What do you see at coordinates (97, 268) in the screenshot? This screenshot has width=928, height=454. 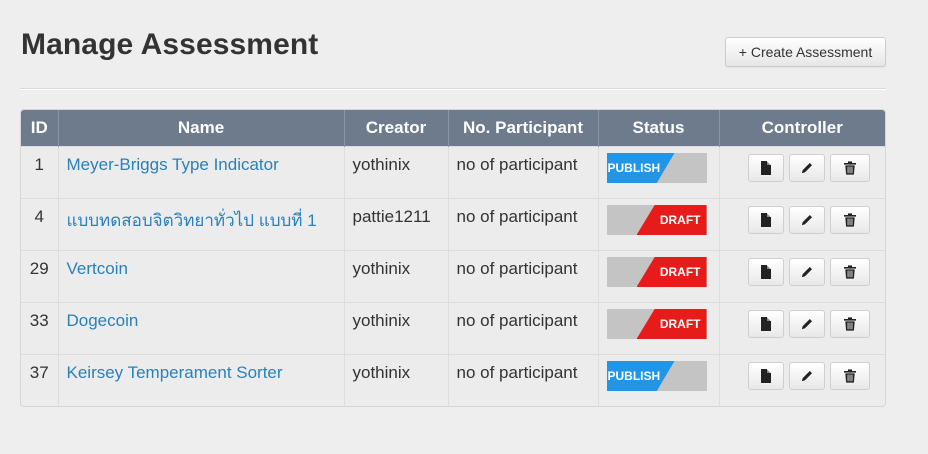 I see `assessment-name-link: Vertcoin` at bounding box center [97, 268].